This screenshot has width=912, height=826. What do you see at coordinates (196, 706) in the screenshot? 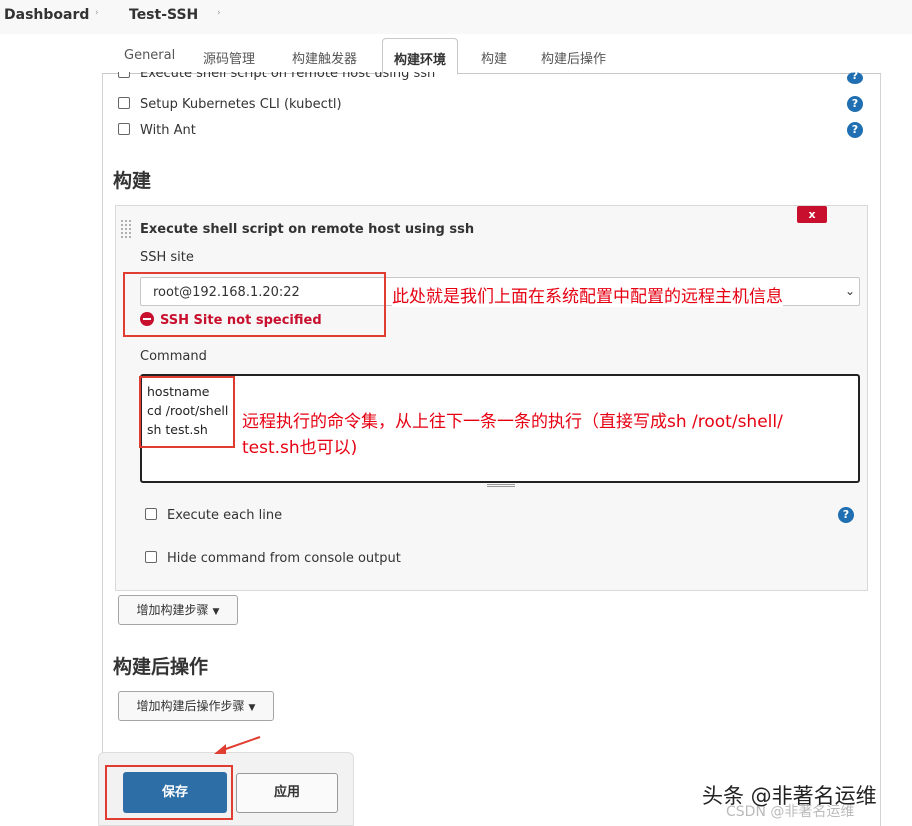
I see `add-post-build-step-button: 增加构建后操作步骤 ▼` at bounding box center [196, 706].